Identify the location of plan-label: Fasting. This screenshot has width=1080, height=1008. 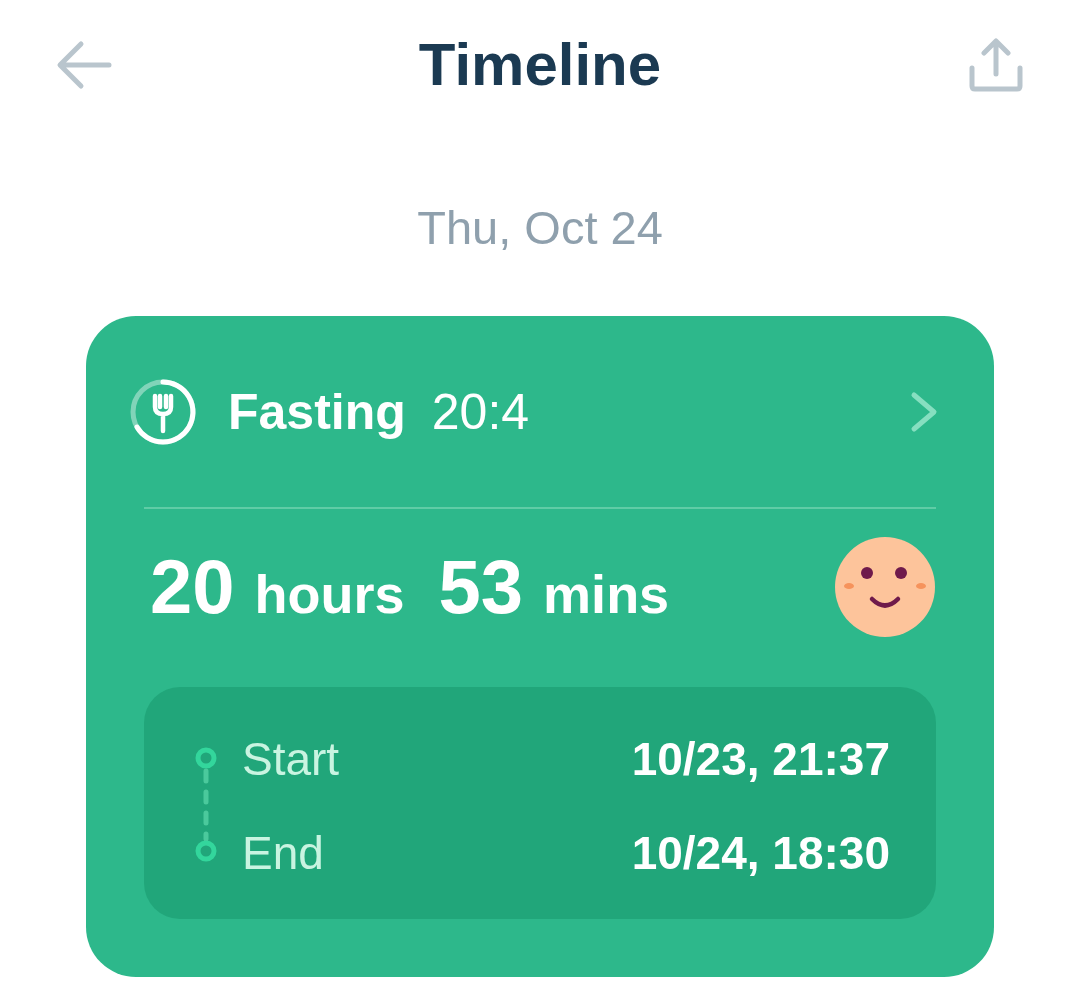
(317, 412).